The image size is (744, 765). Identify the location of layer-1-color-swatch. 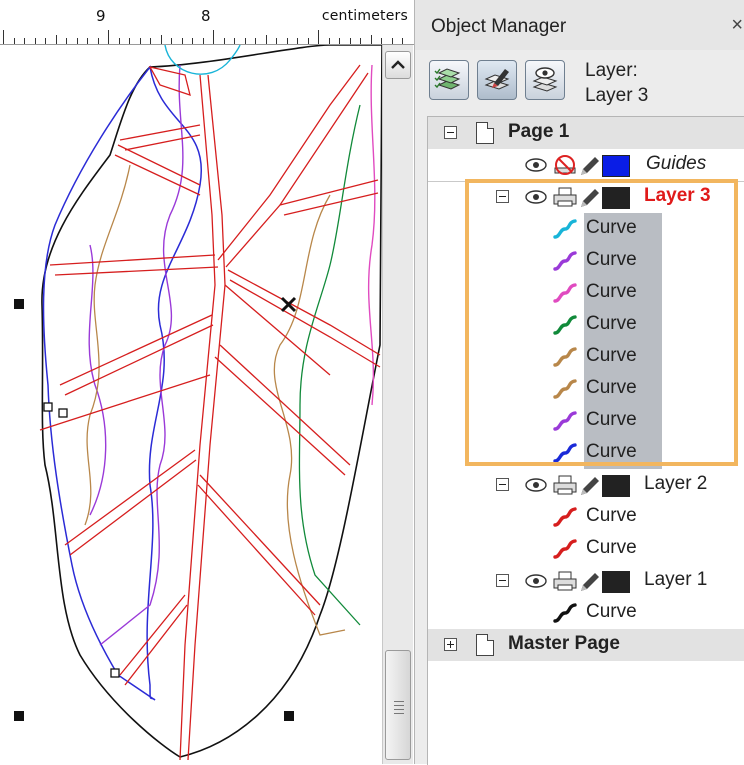
(616, 582).